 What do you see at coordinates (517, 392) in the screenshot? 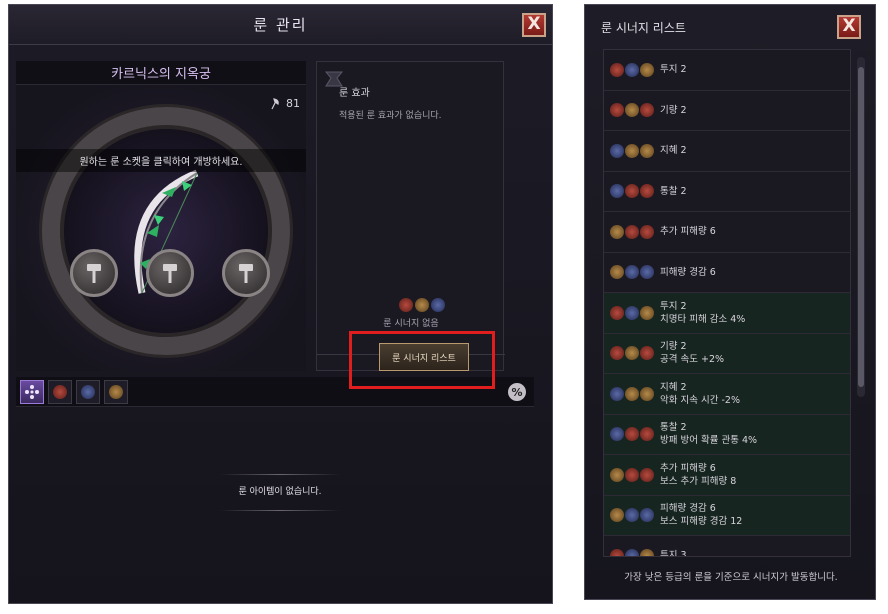
I see `percent-button: %` at bounding box center [517, 392].